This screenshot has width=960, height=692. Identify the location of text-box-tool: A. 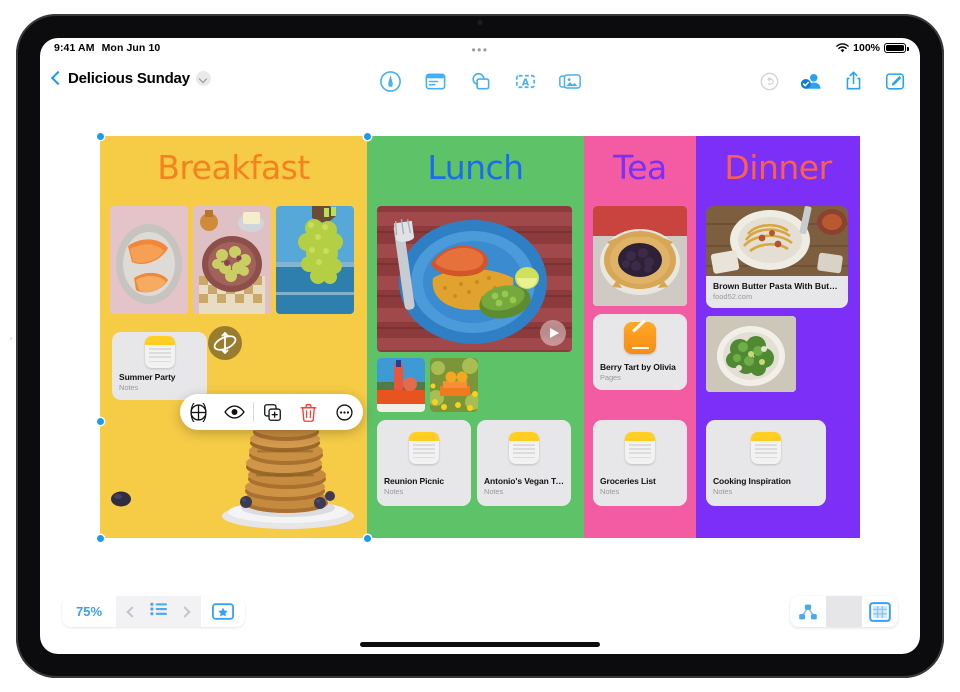
(525, 81).